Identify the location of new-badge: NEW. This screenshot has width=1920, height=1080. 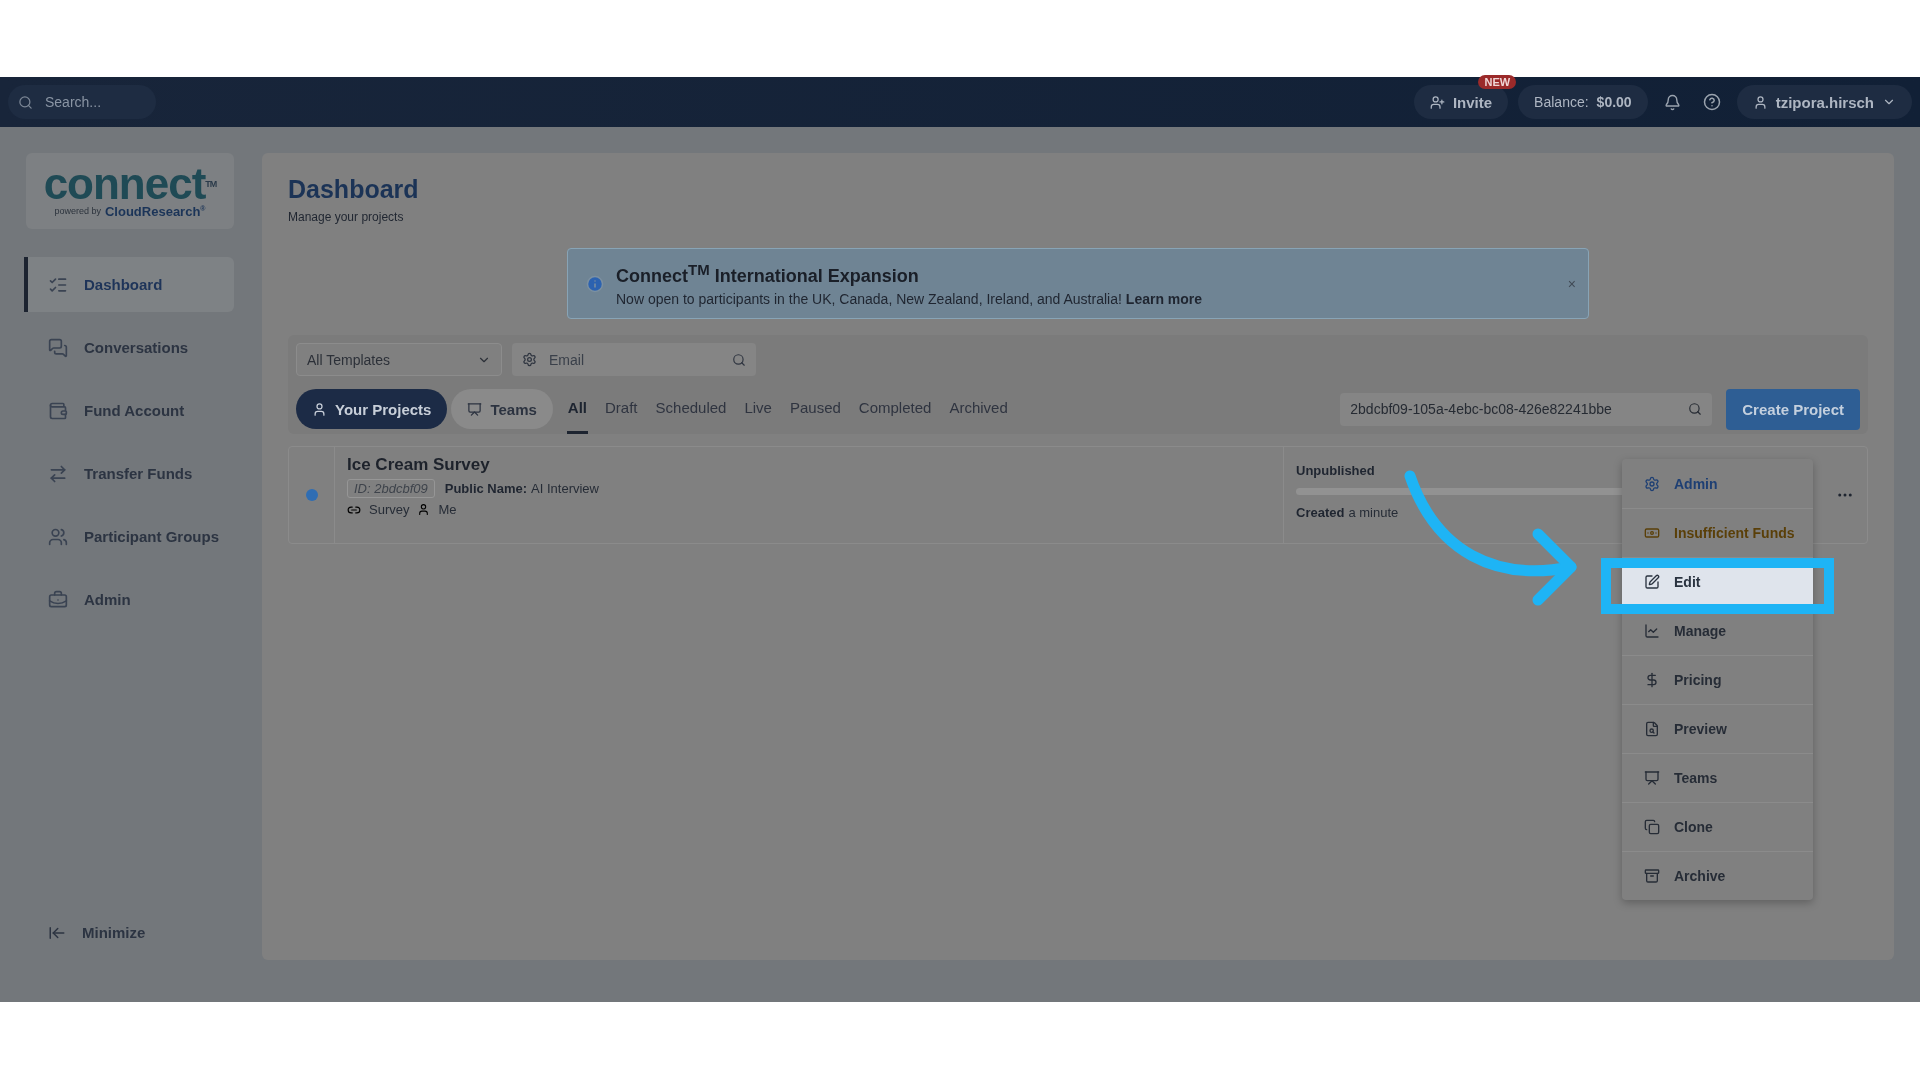
(1497, 82).